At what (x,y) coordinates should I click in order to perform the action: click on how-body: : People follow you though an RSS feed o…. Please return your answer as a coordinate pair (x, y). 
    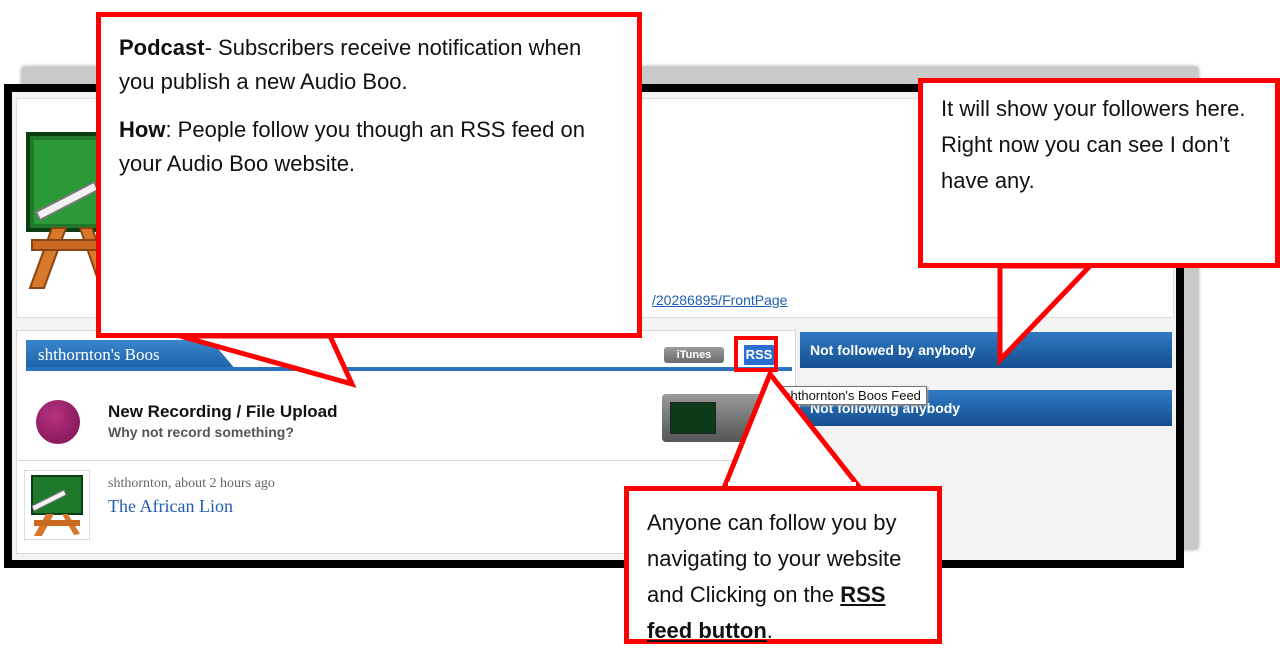
    Looking at the image, I should click on (352, 146).